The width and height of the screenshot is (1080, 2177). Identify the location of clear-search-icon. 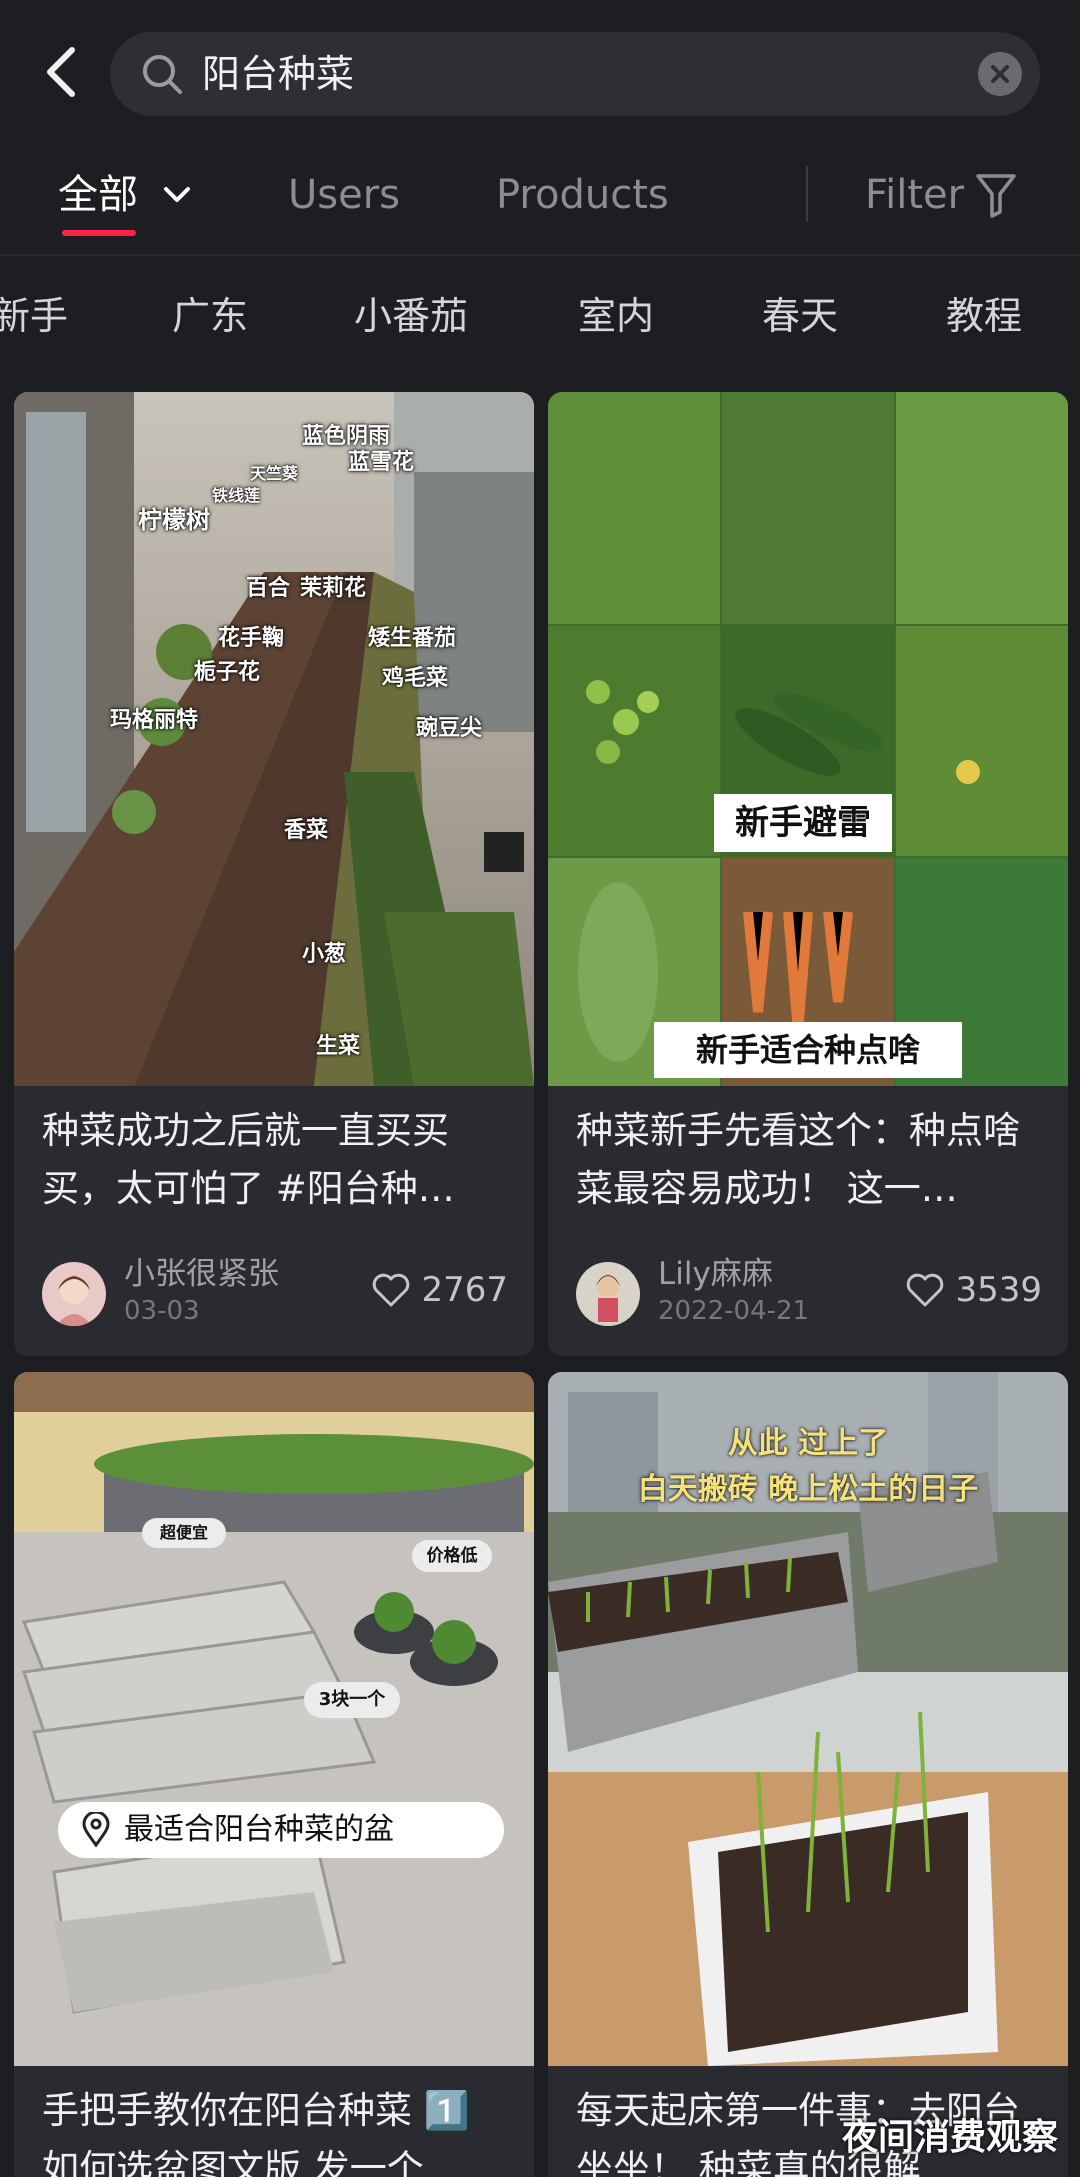
(1000, 74).